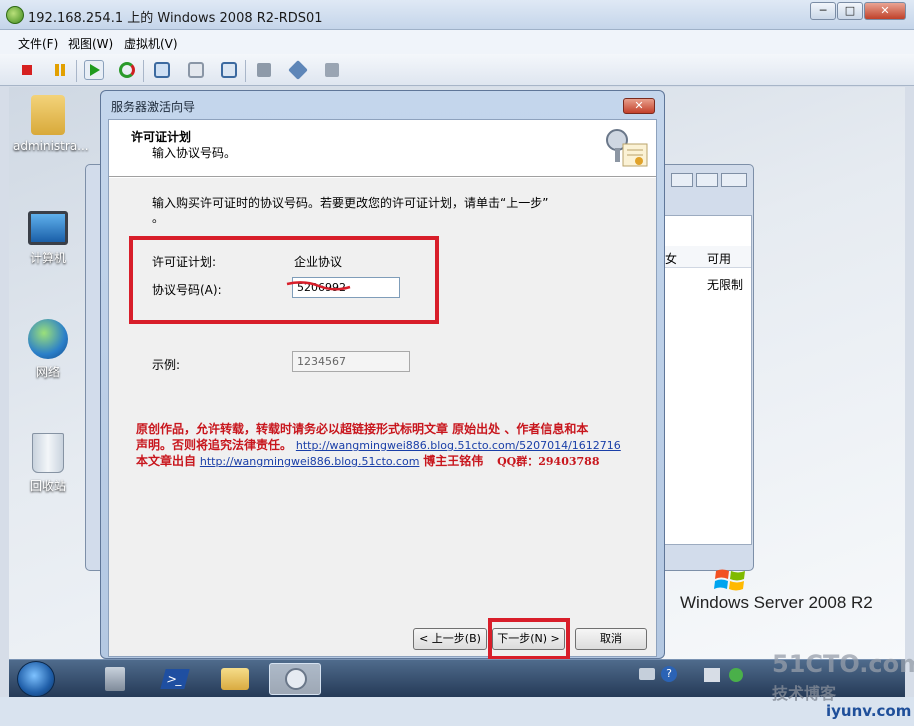 The height and width of the screenshot is (726, 914). Describe the element at coordinates (48, 339) in the screenshot. I see `network-globe-icon` at that location.